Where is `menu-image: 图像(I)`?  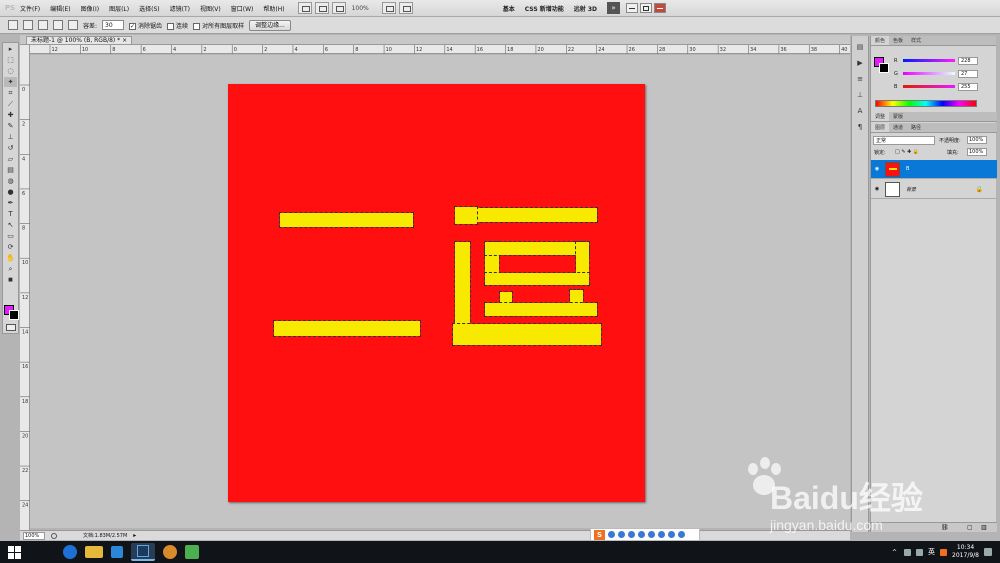 menu-image: 图像(I) is located at coordinates (90, 8).